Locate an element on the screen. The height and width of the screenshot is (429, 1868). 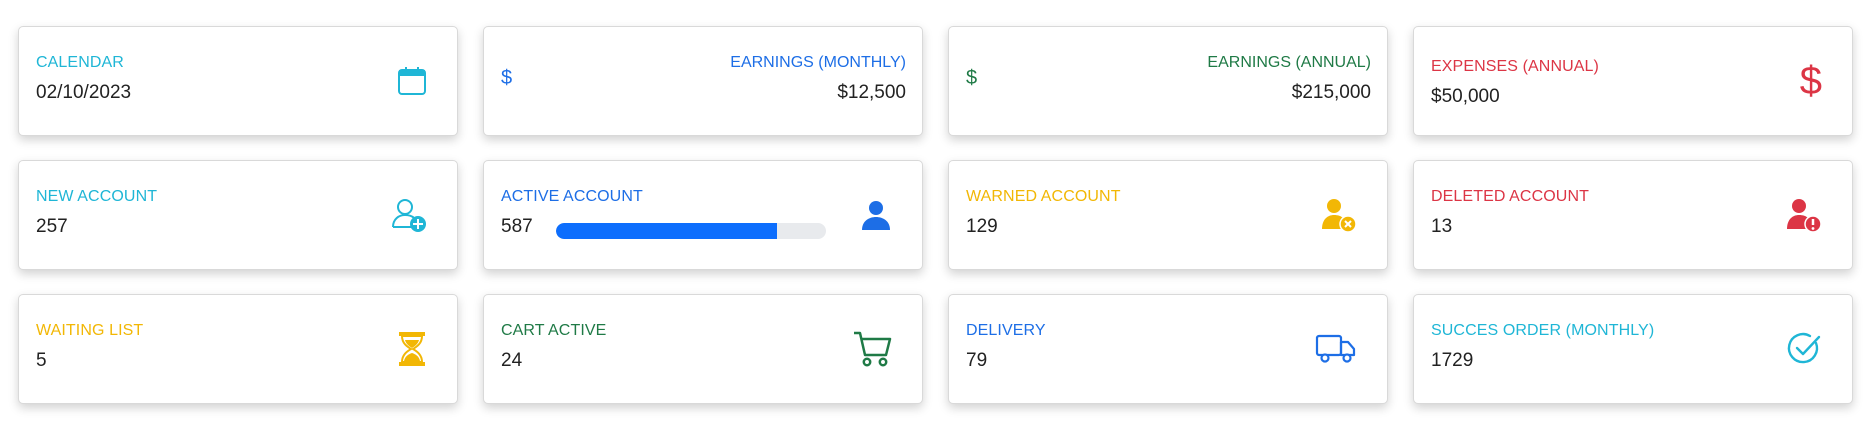
progress-fill is located at coordinates (667, 231).